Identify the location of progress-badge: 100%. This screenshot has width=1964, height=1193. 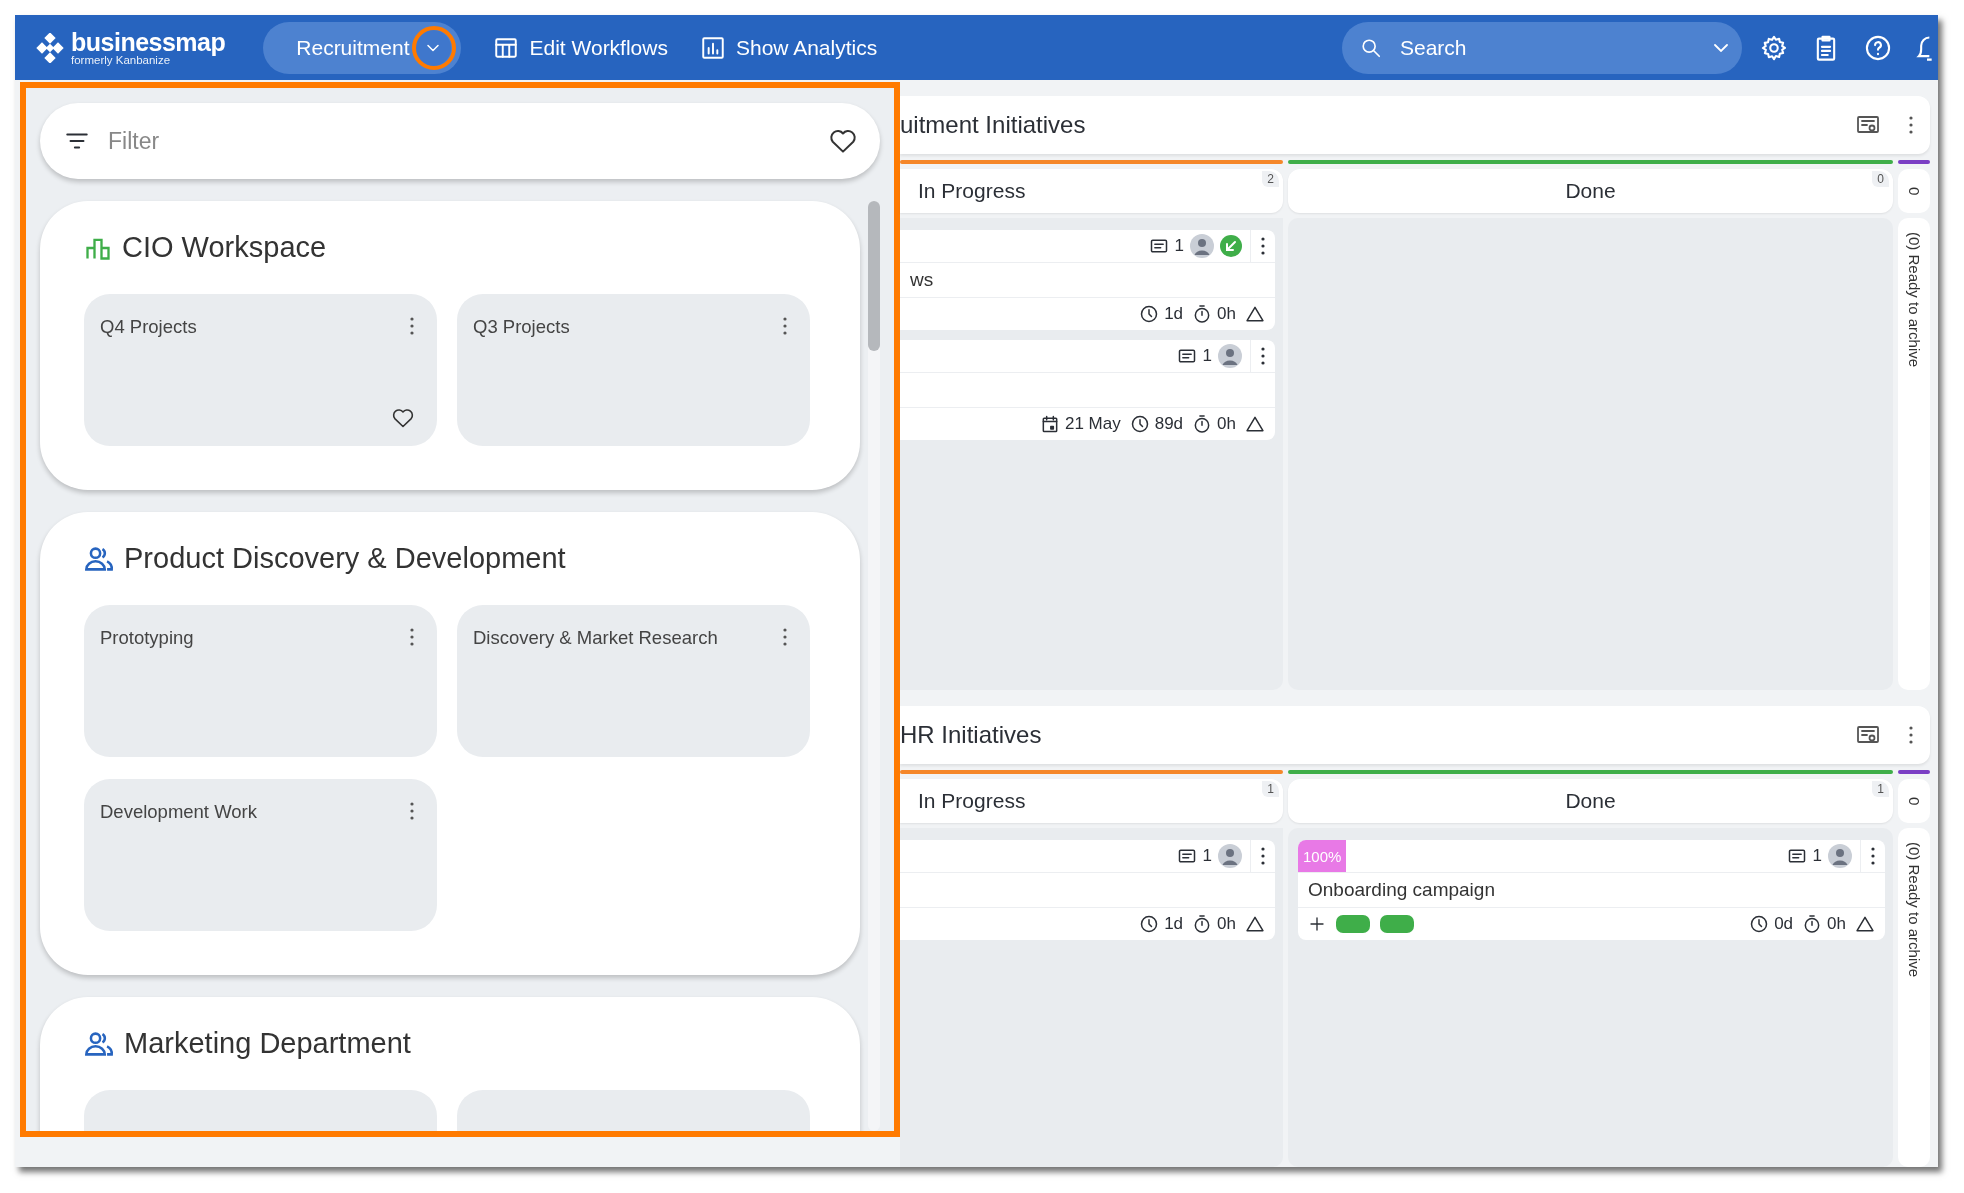
(1322, 856).